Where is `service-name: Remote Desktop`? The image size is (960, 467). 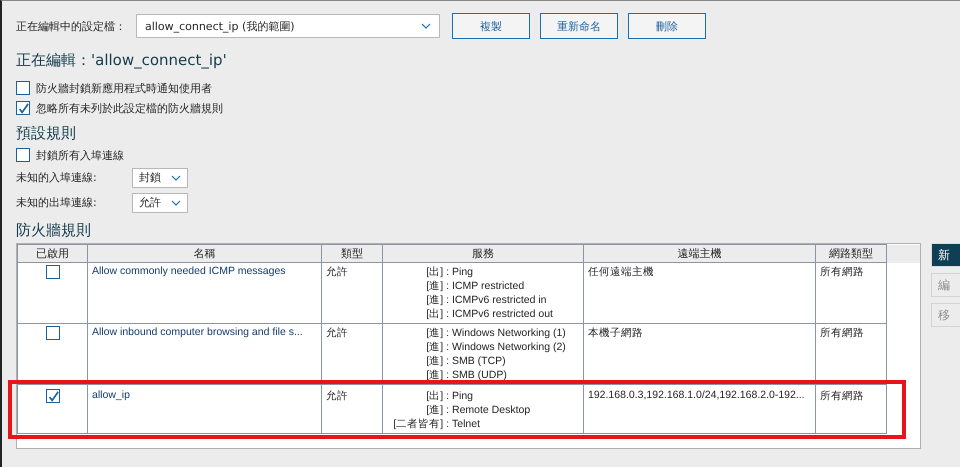 service-name: Remote Desktop is located at coordinates (492, 410).